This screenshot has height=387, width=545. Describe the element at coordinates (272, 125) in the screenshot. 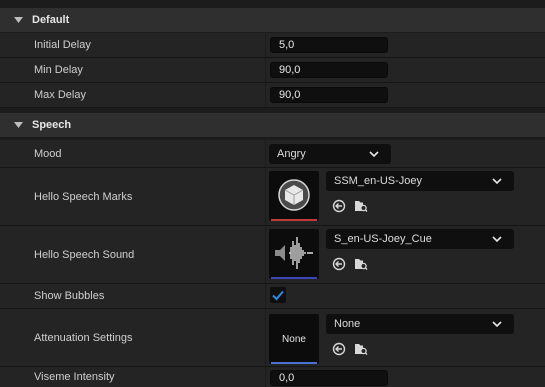

I see `section-speech: Speech` at that location.